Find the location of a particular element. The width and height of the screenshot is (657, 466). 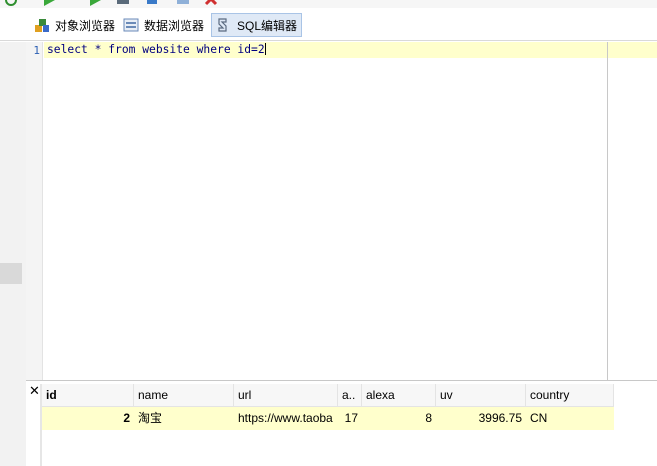

close-results-icon: ✕ is located at coordinates (34, 391).